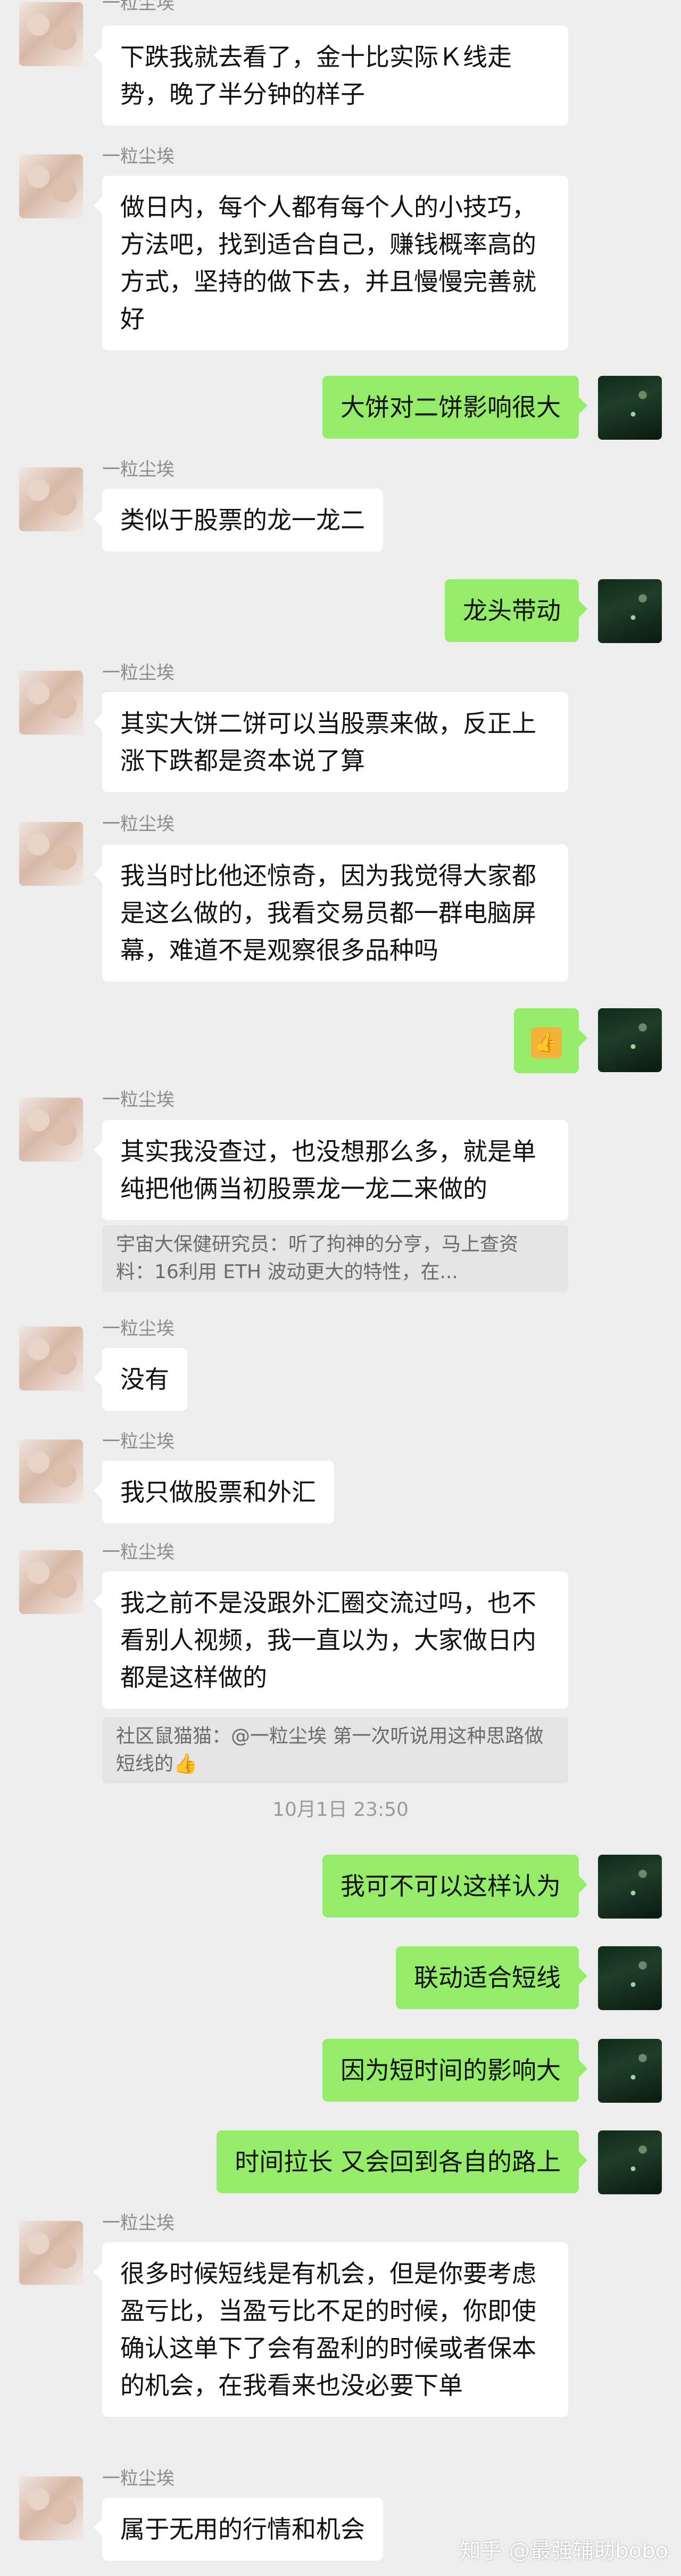 The image size is (681, 2576). What do you see at coordinates (238, 2529) in the screenshot?
I see `message-bubble: 属于无用的行情和机会` at bounding box center [238, 2529].